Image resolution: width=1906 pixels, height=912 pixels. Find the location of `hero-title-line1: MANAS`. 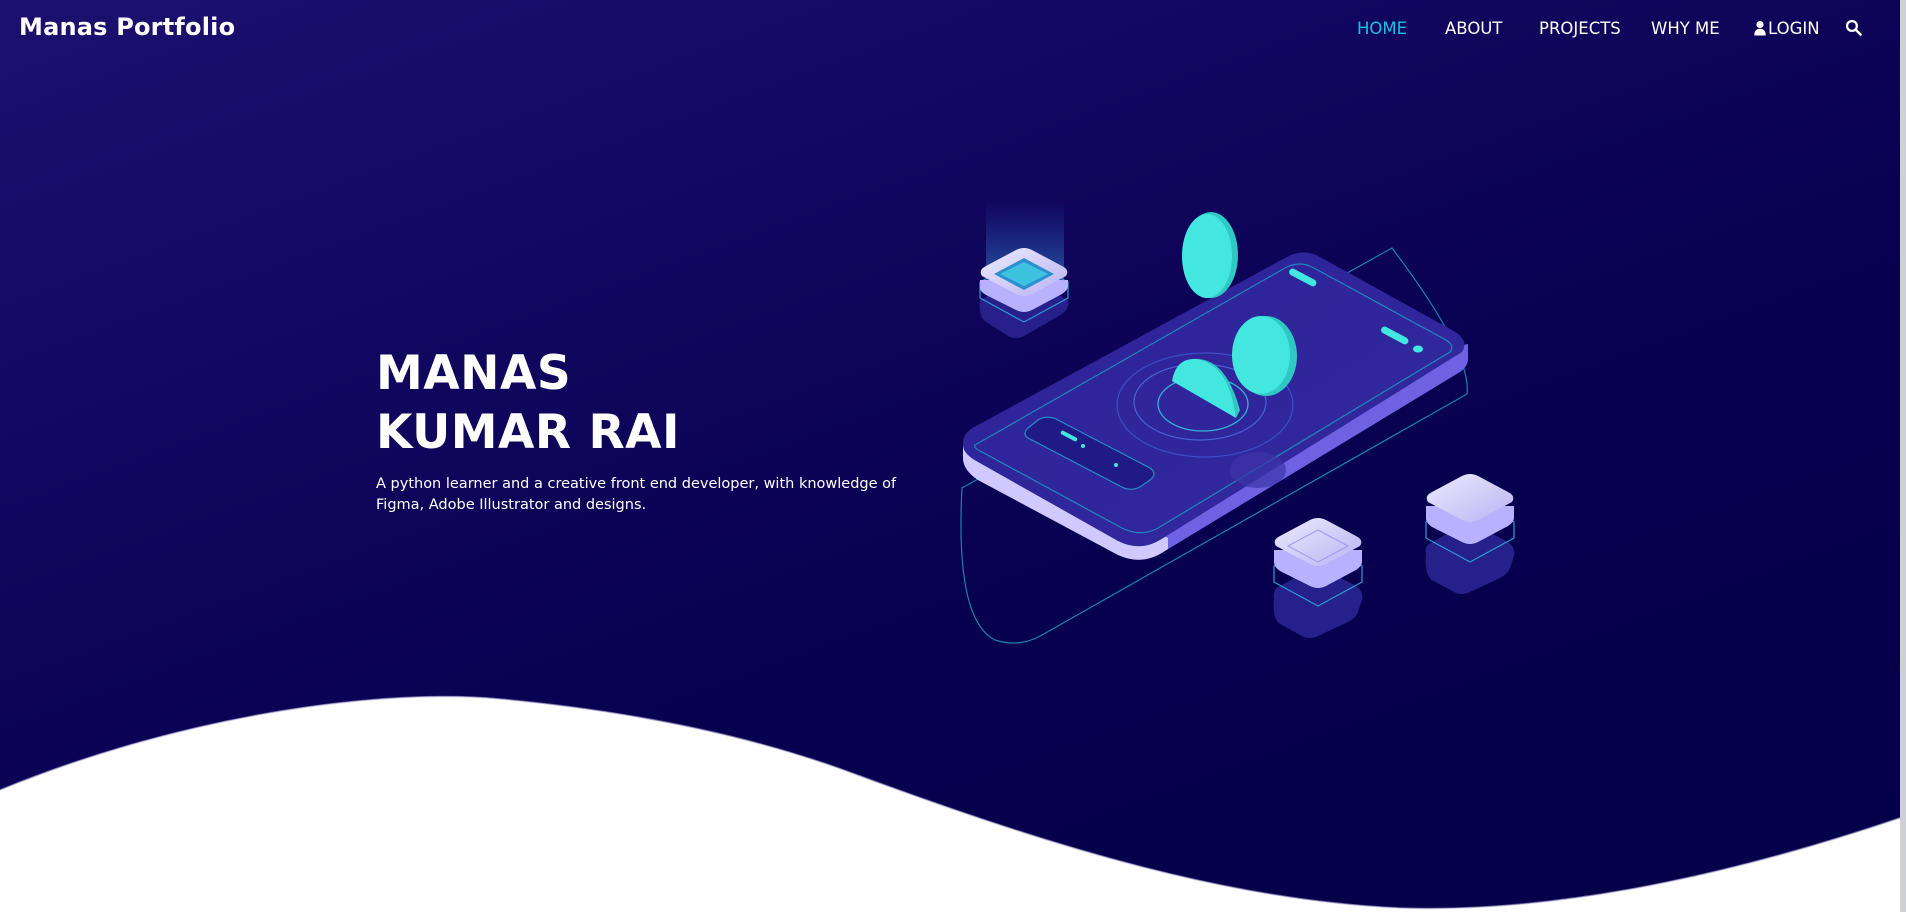

hero-title-line1: MANAS is located at coordinates (474, 373).